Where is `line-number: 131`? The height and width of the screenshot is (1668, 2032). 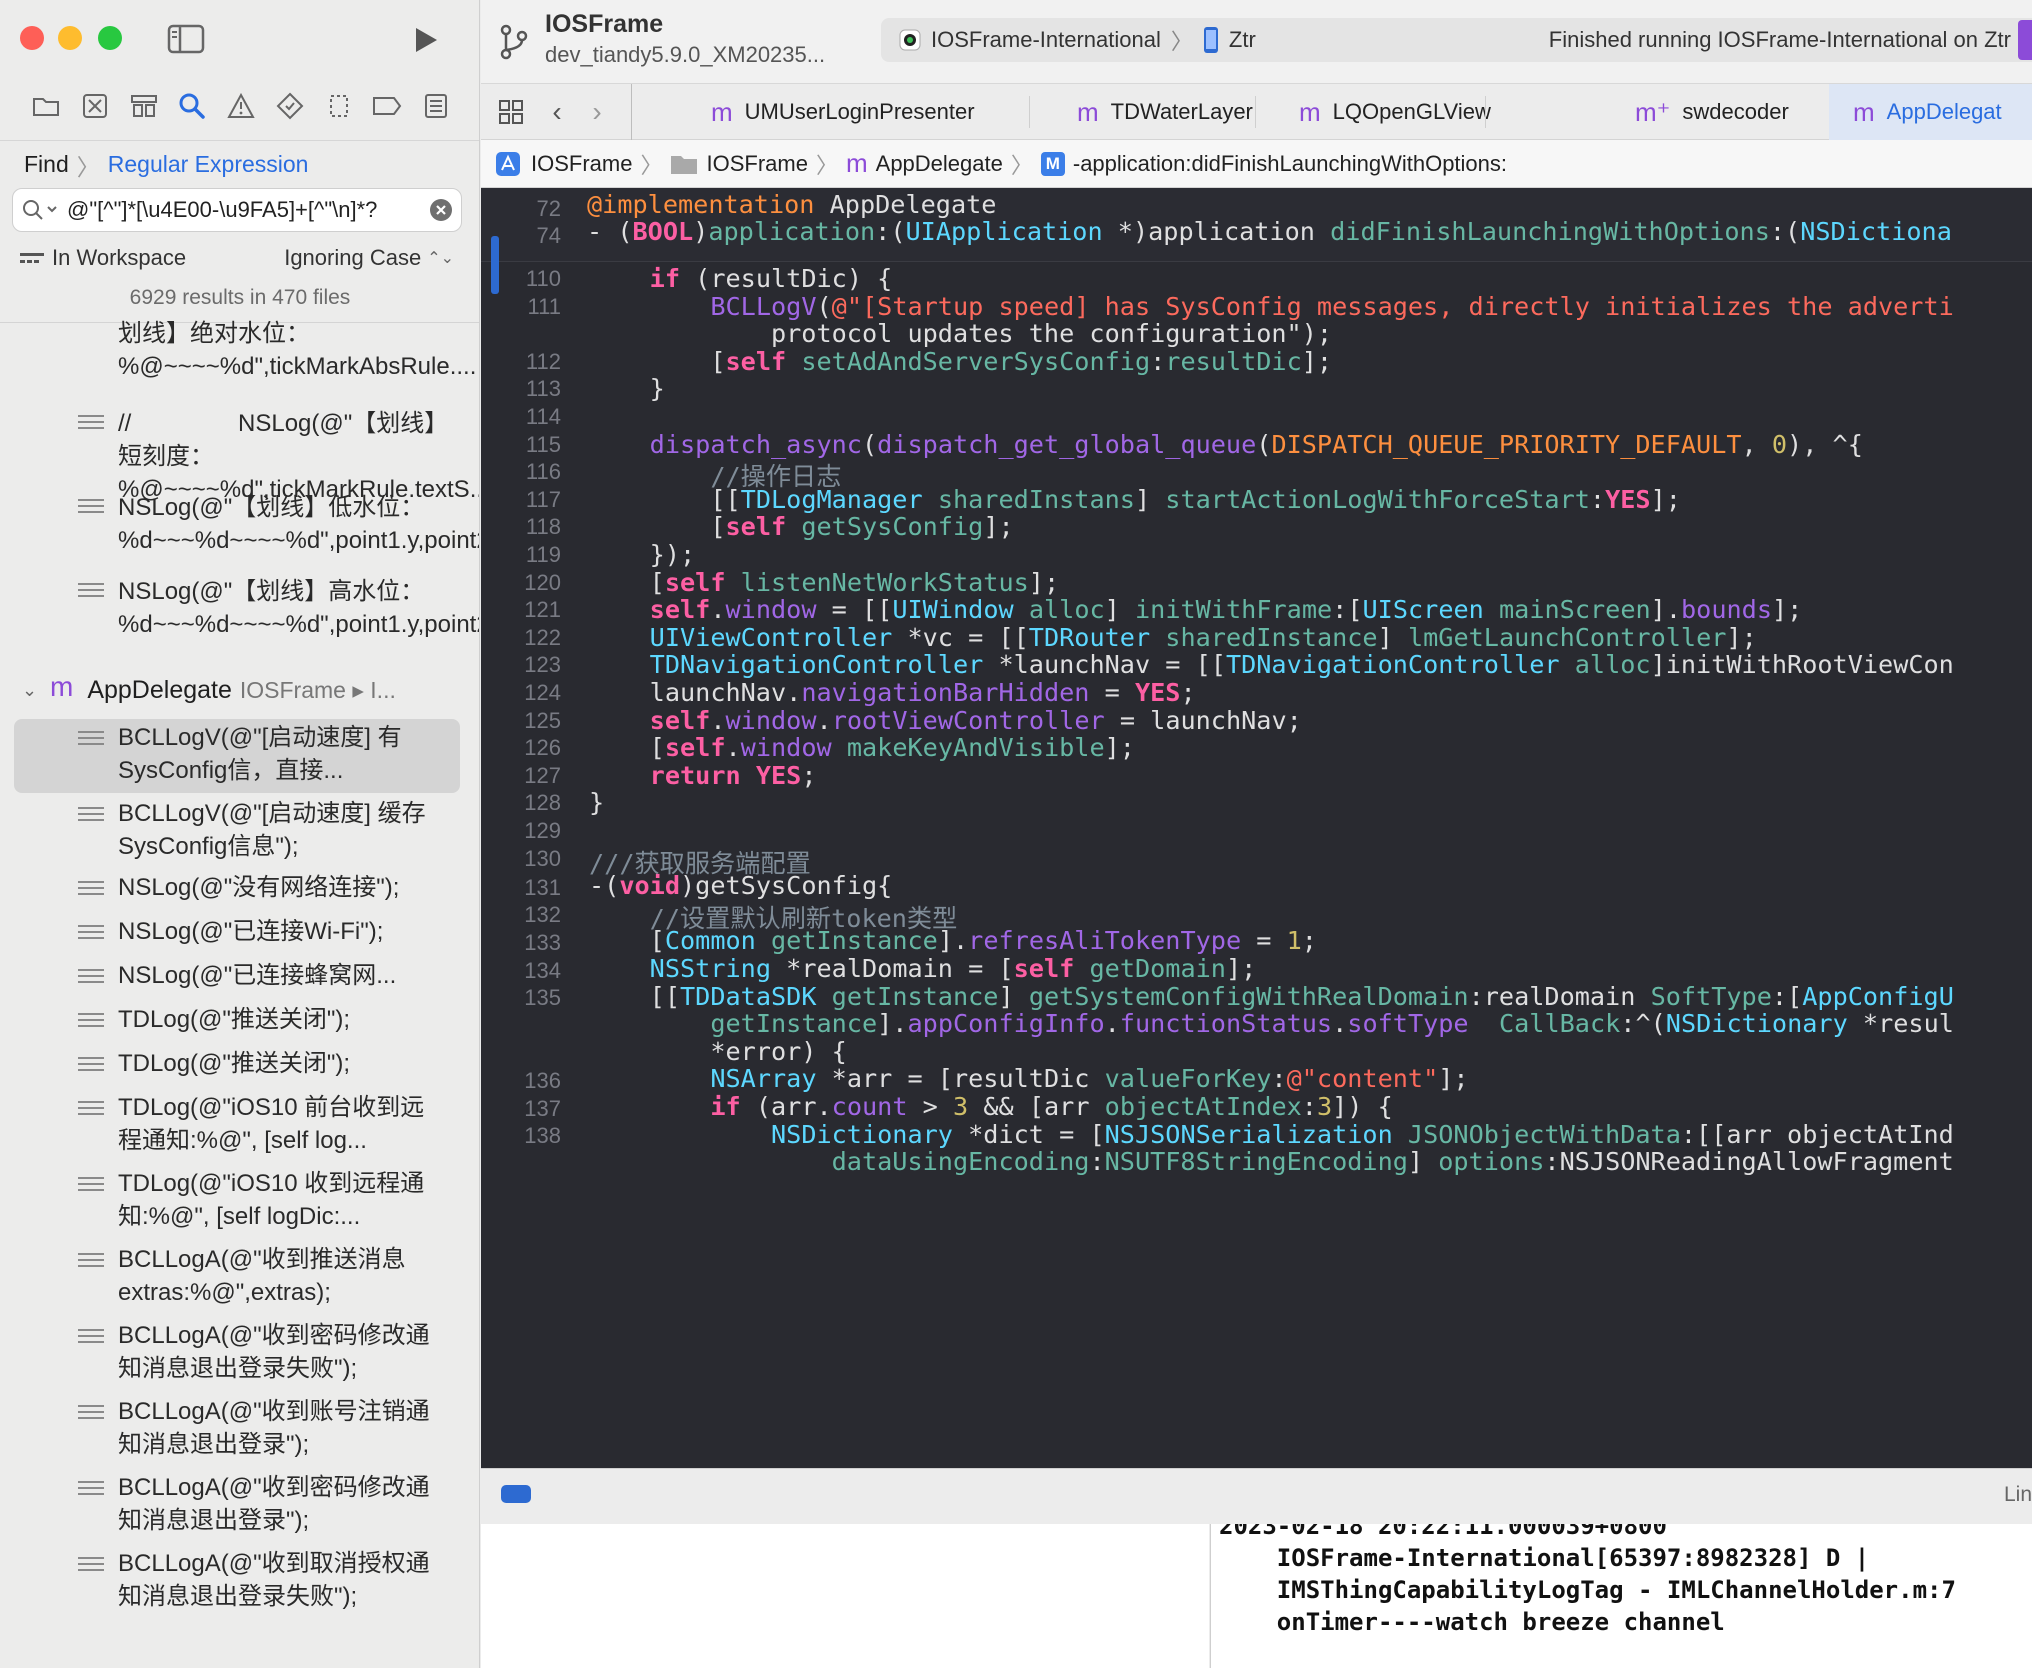 line-number: 131 is located at coordinates (521, 888).